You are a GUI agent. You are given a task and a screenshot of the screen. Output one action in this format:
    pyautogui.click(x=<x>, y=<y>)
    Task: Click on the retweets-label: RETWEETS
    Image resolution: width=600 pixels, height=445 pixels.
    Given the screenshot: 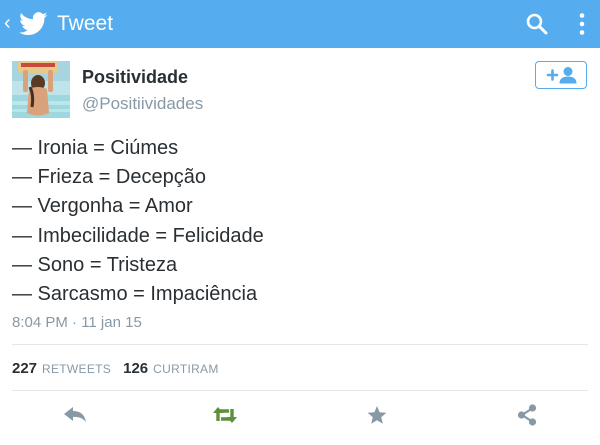 What is the action you would take?
    pyautogui.click(x=76, y=369)
    